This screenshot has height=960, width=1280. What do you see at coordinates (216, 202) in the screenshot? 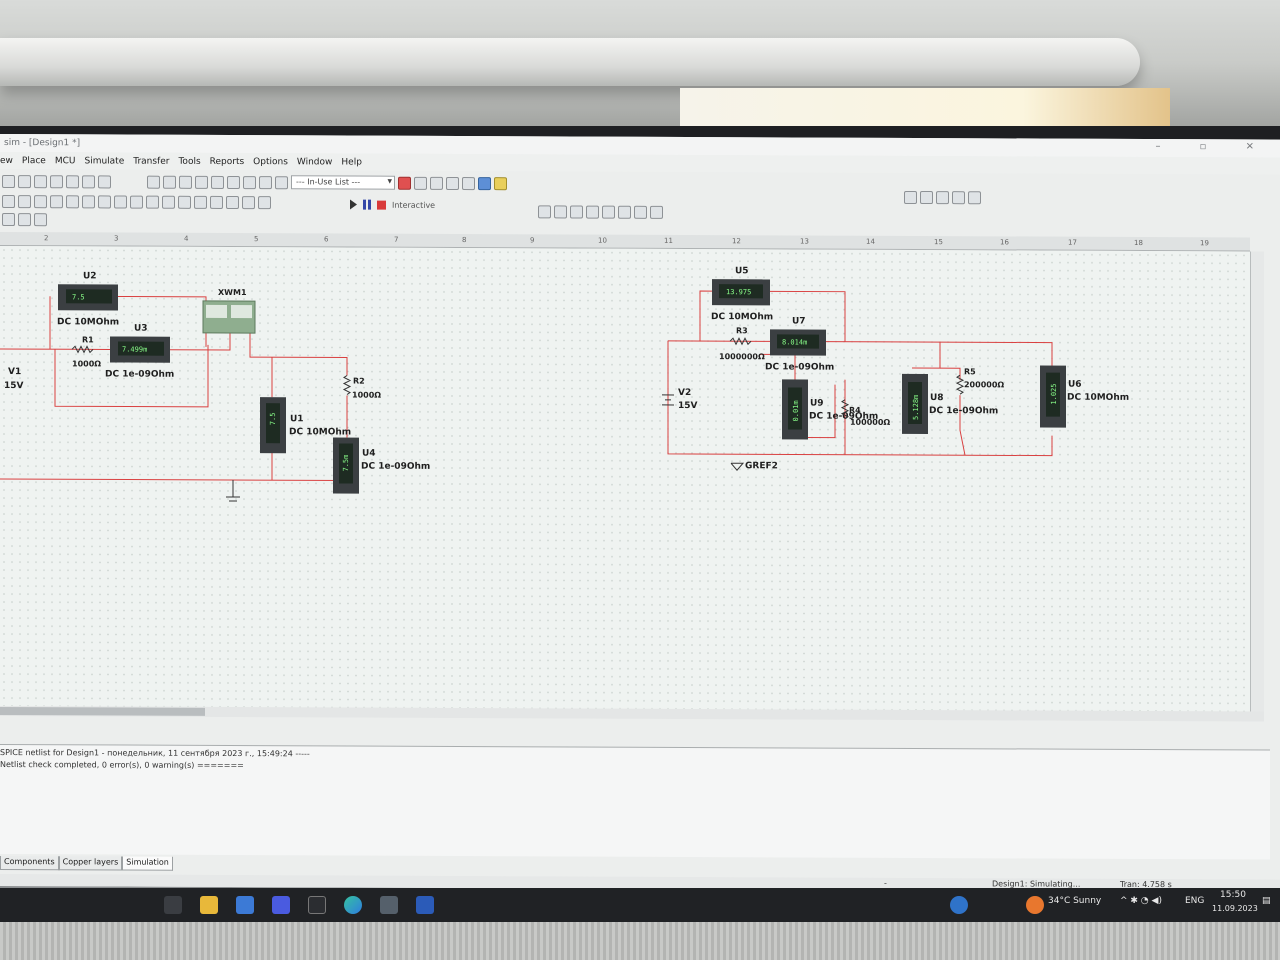
I see `rf-icon` at bounding box center [216, 202].